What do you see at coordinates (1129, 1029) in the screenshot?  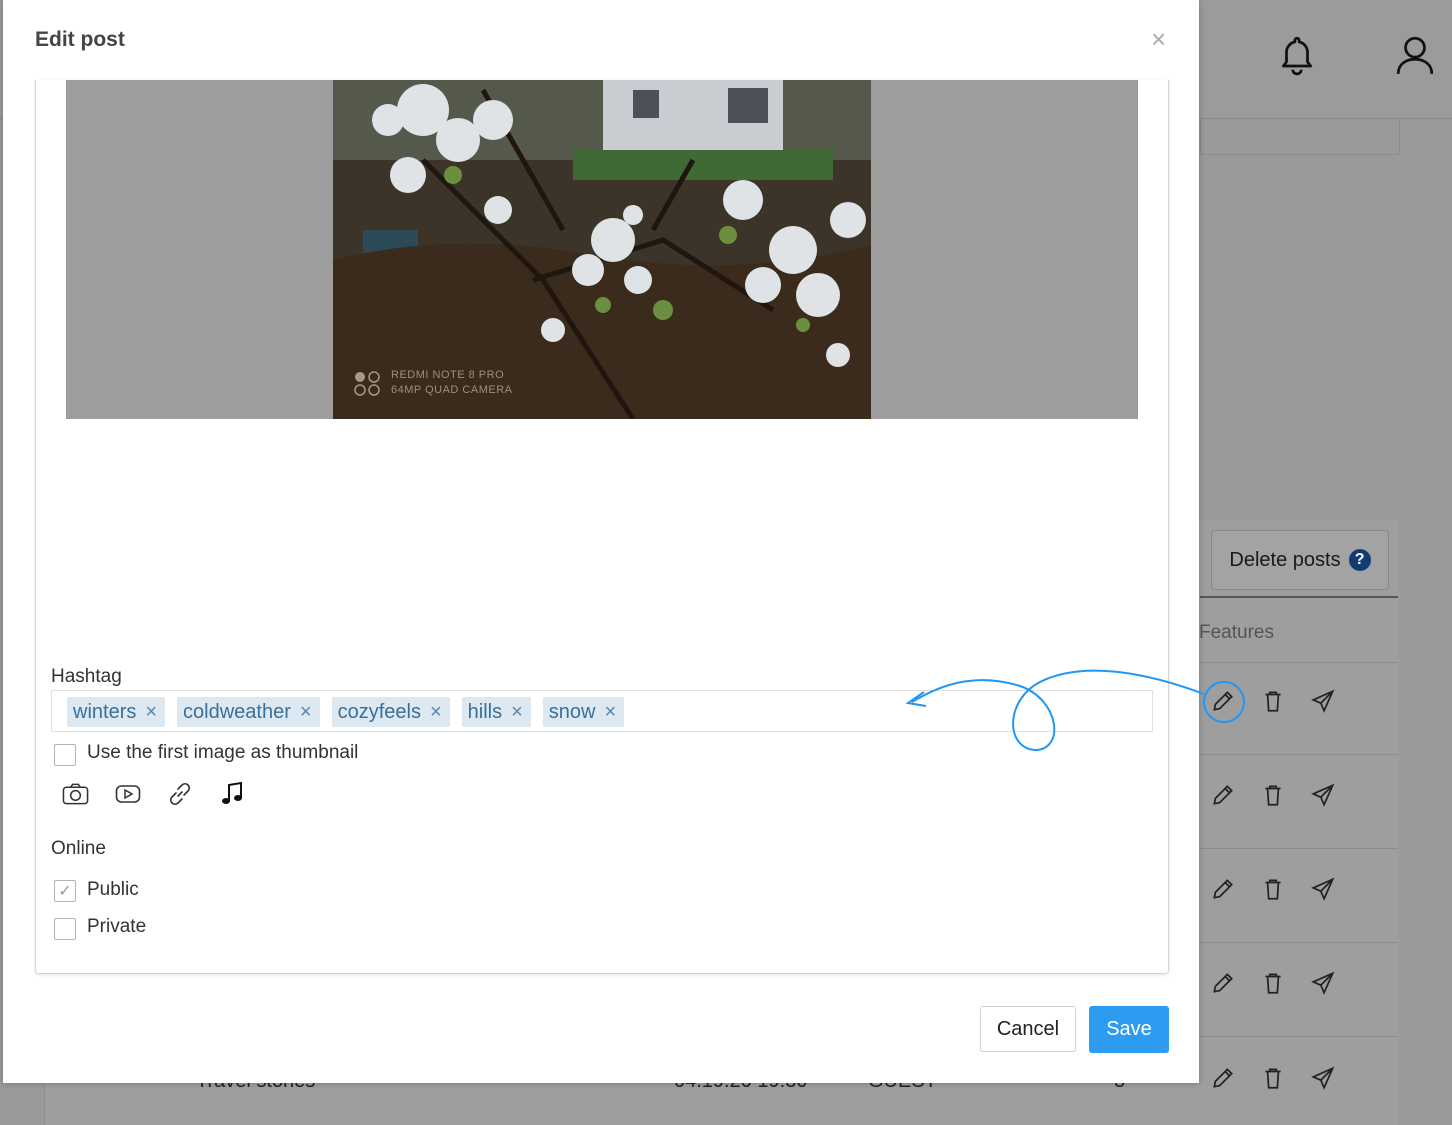 I see `save-button: Save` at bounding box center [1129, 1029].